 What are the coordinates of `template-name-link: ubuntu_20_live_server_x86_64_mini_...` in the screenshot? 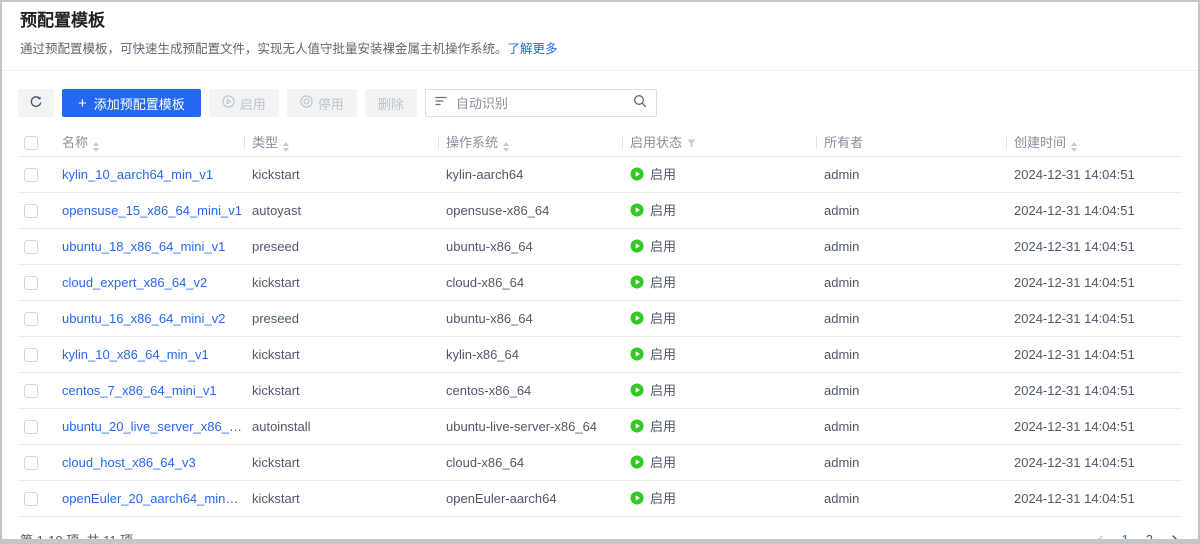 It's located at (157, 426).